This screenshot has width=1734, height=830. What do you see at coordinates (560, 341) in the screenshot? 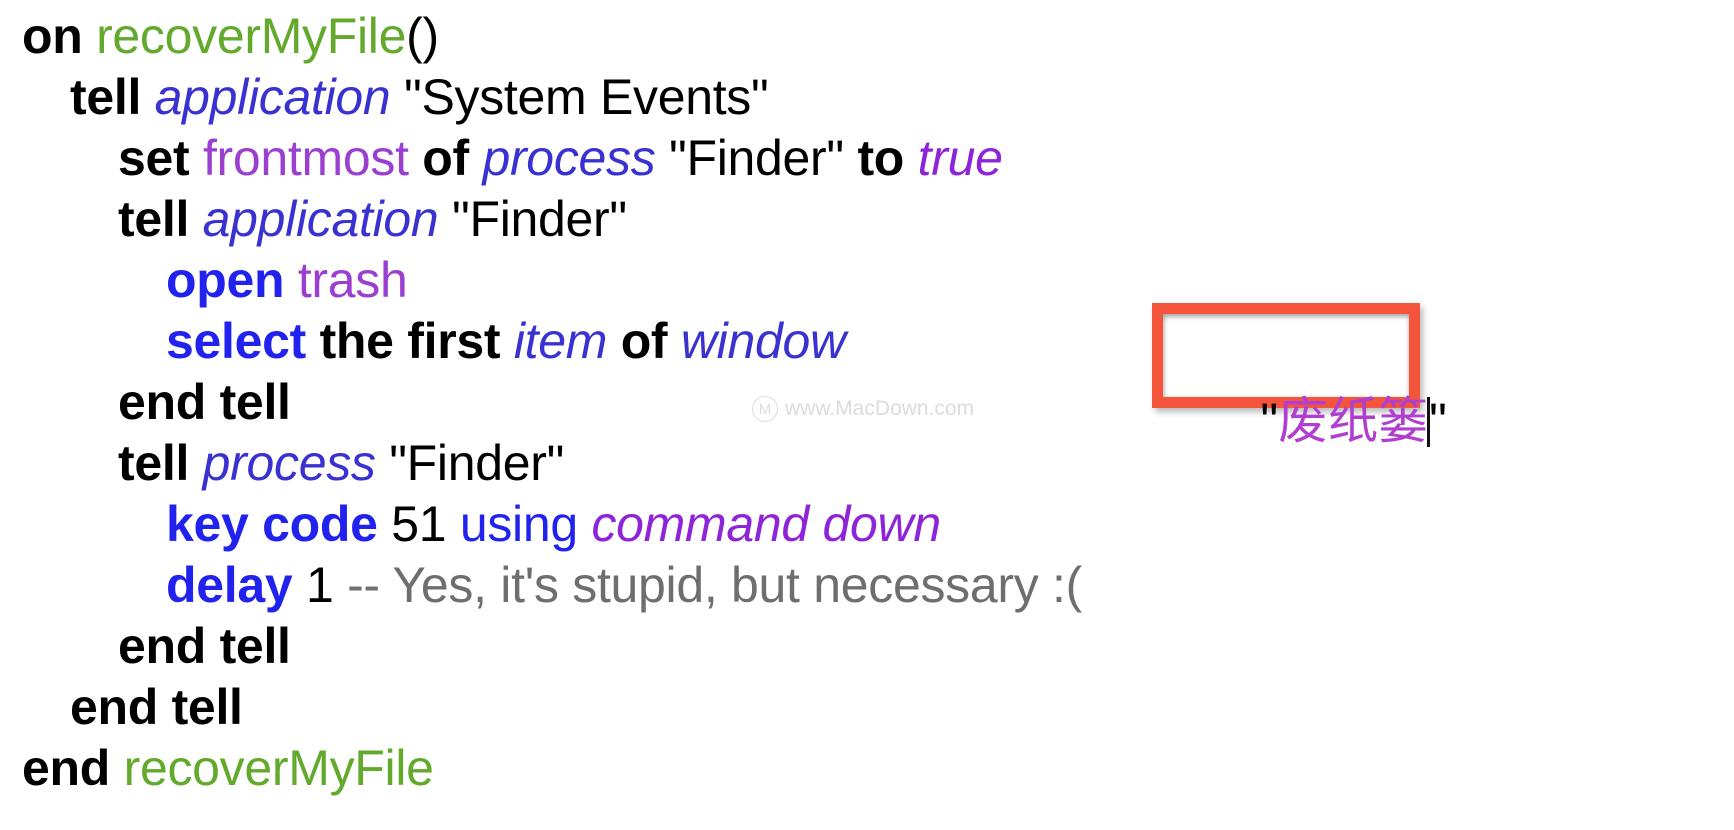
I see `code-token-class: item` at bounding box center [560, 341].